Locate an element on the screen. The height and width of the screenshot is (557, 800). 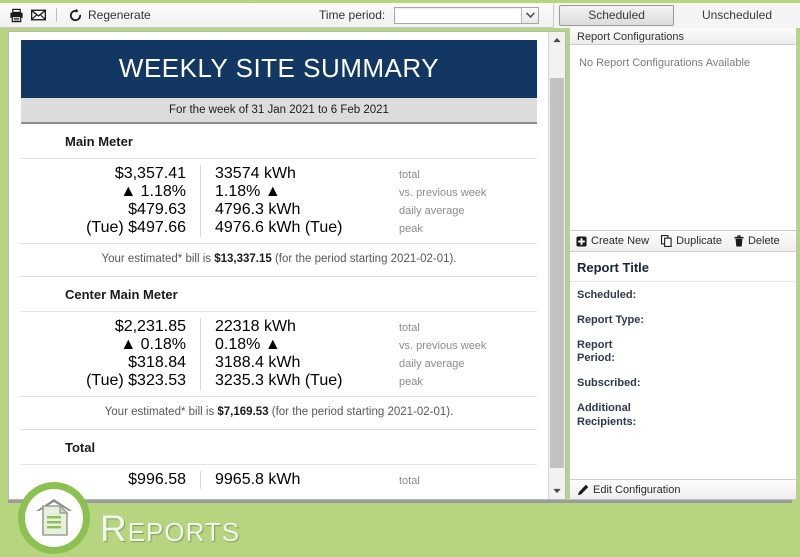
report-details-title: Report Title is located at coordinates (683, 267).